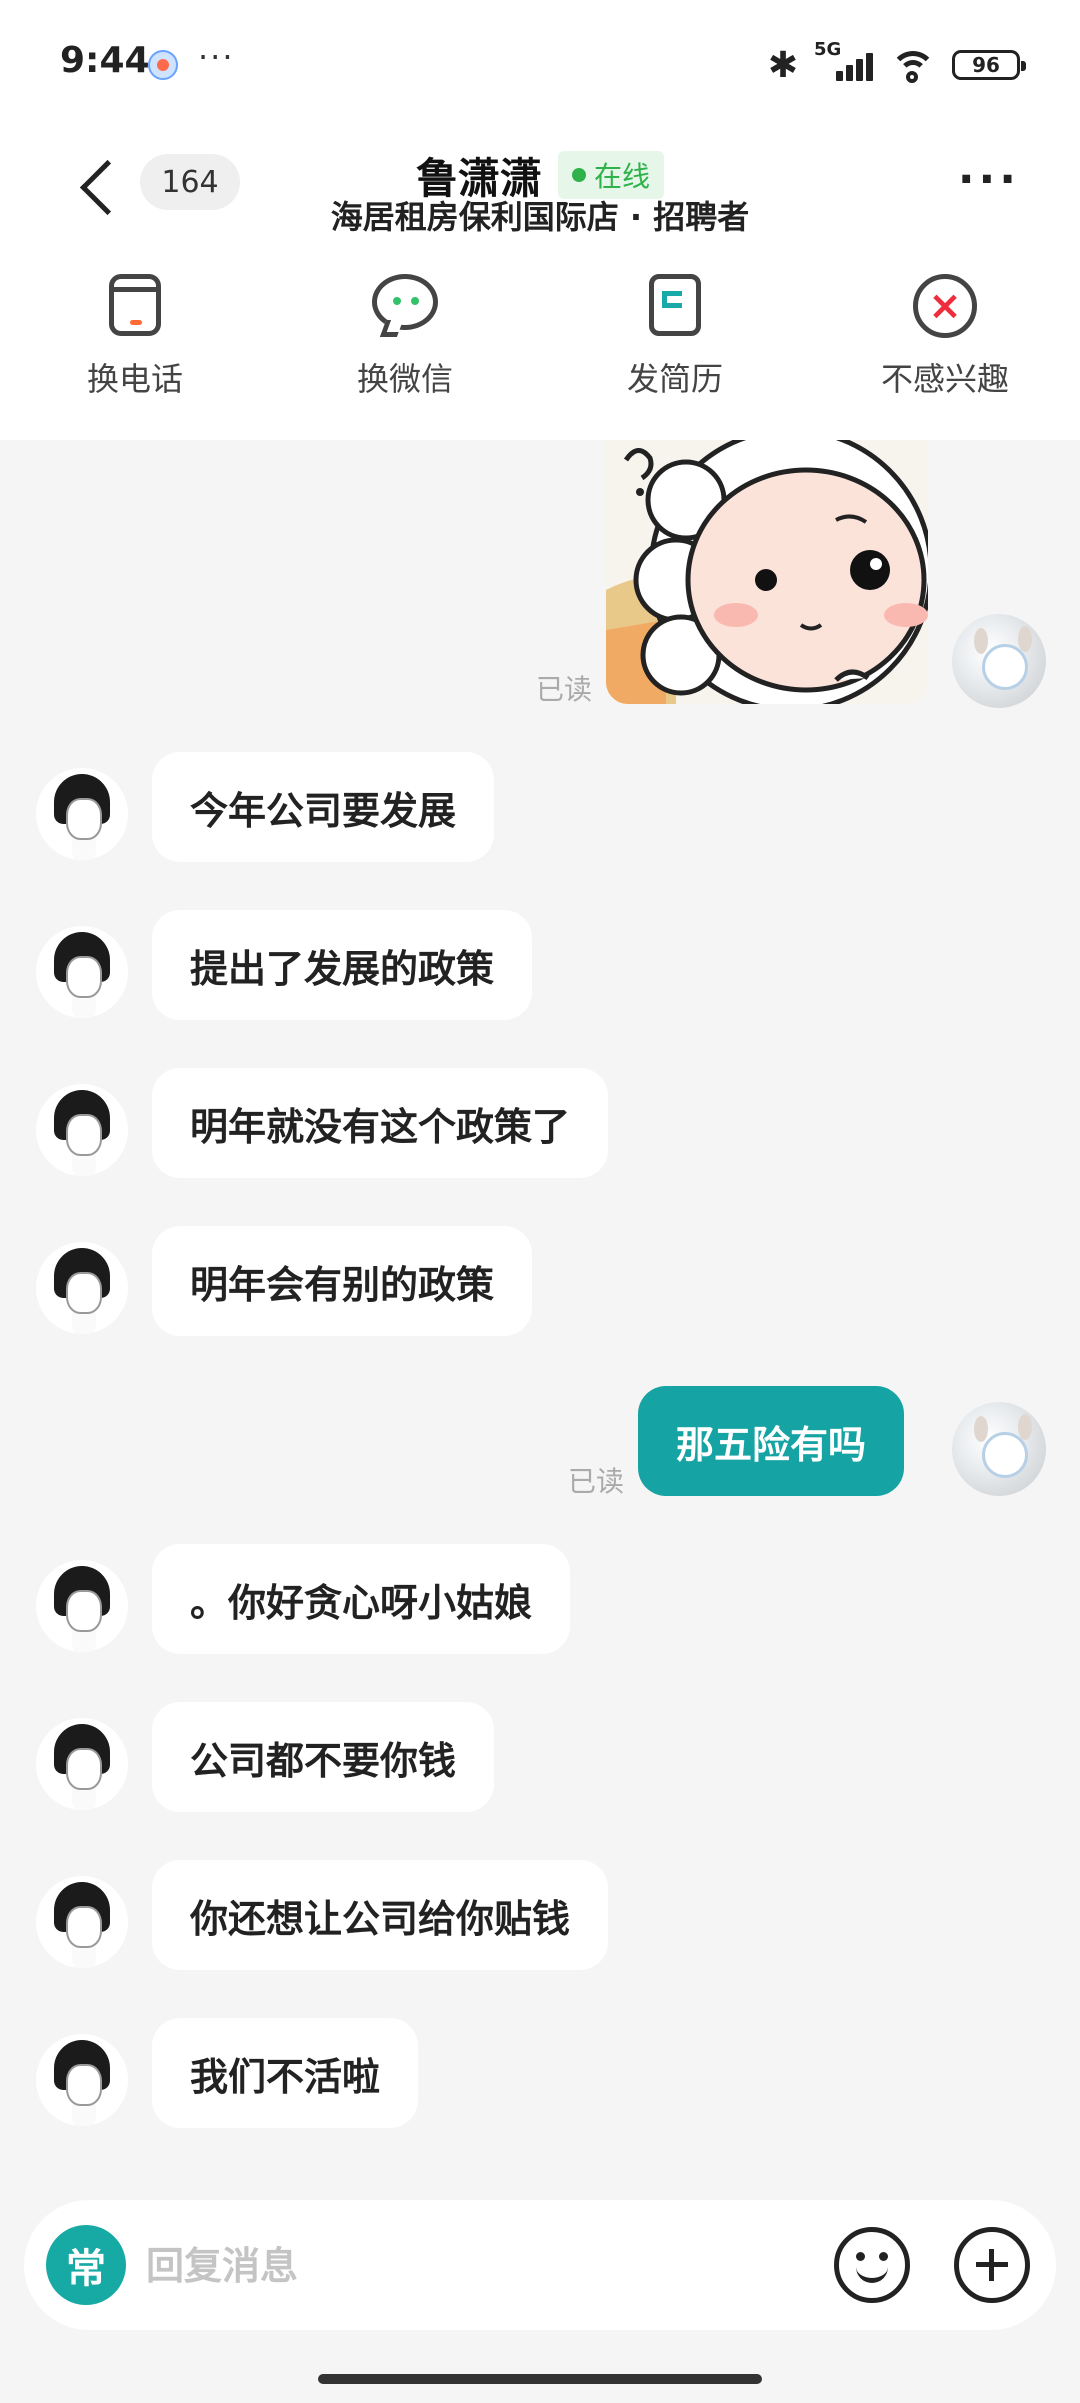 The height and width of the screenshot is (2403, 1080). Describe the element at coordinates (380, 1123) in the screenshot. I see `message-bubble: 明年就没有这个政策了` at that location.